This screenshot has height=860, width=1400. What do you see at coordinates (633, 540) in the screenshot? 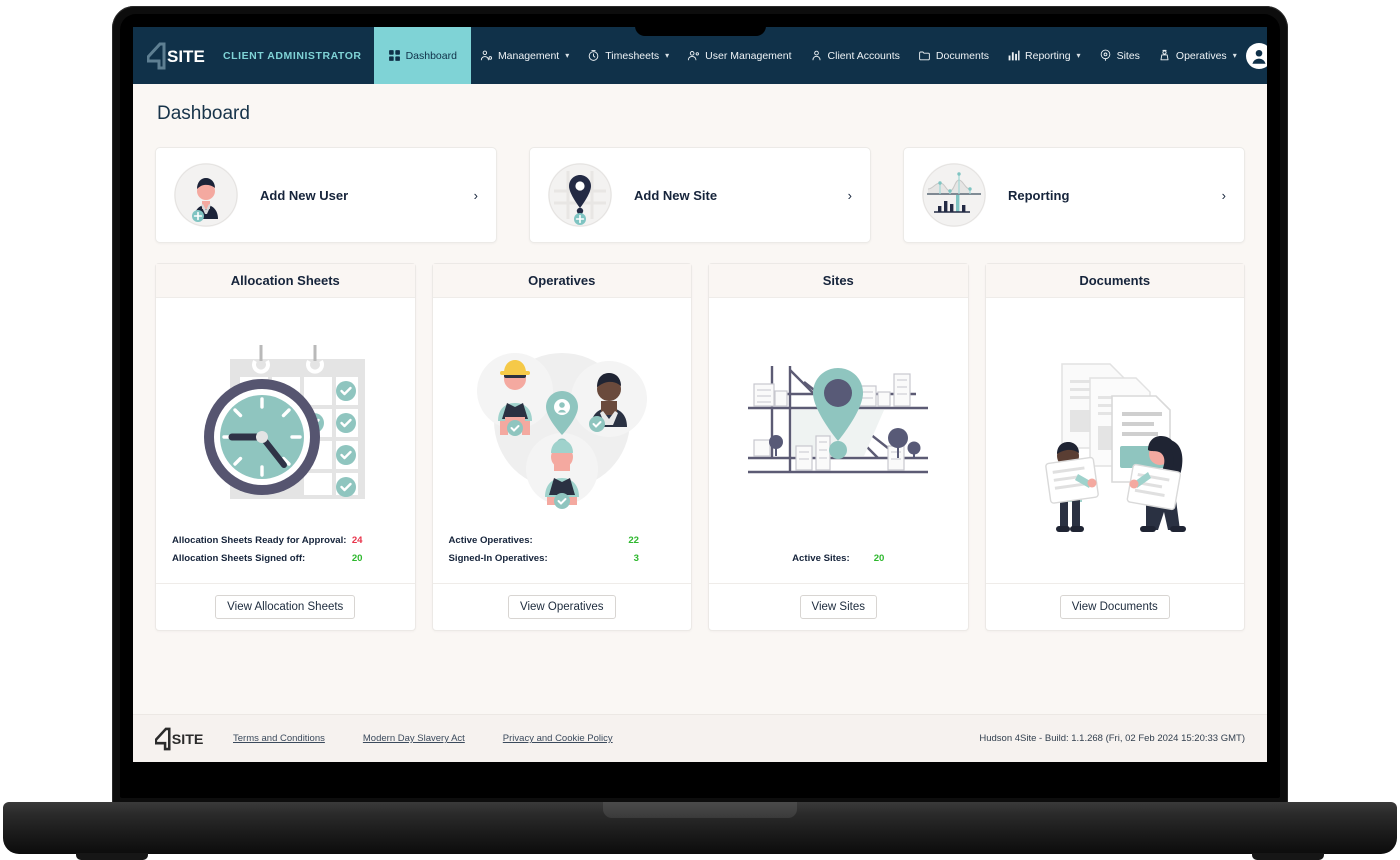
I see `stat-value: 22` at bounding box center [633, 540].